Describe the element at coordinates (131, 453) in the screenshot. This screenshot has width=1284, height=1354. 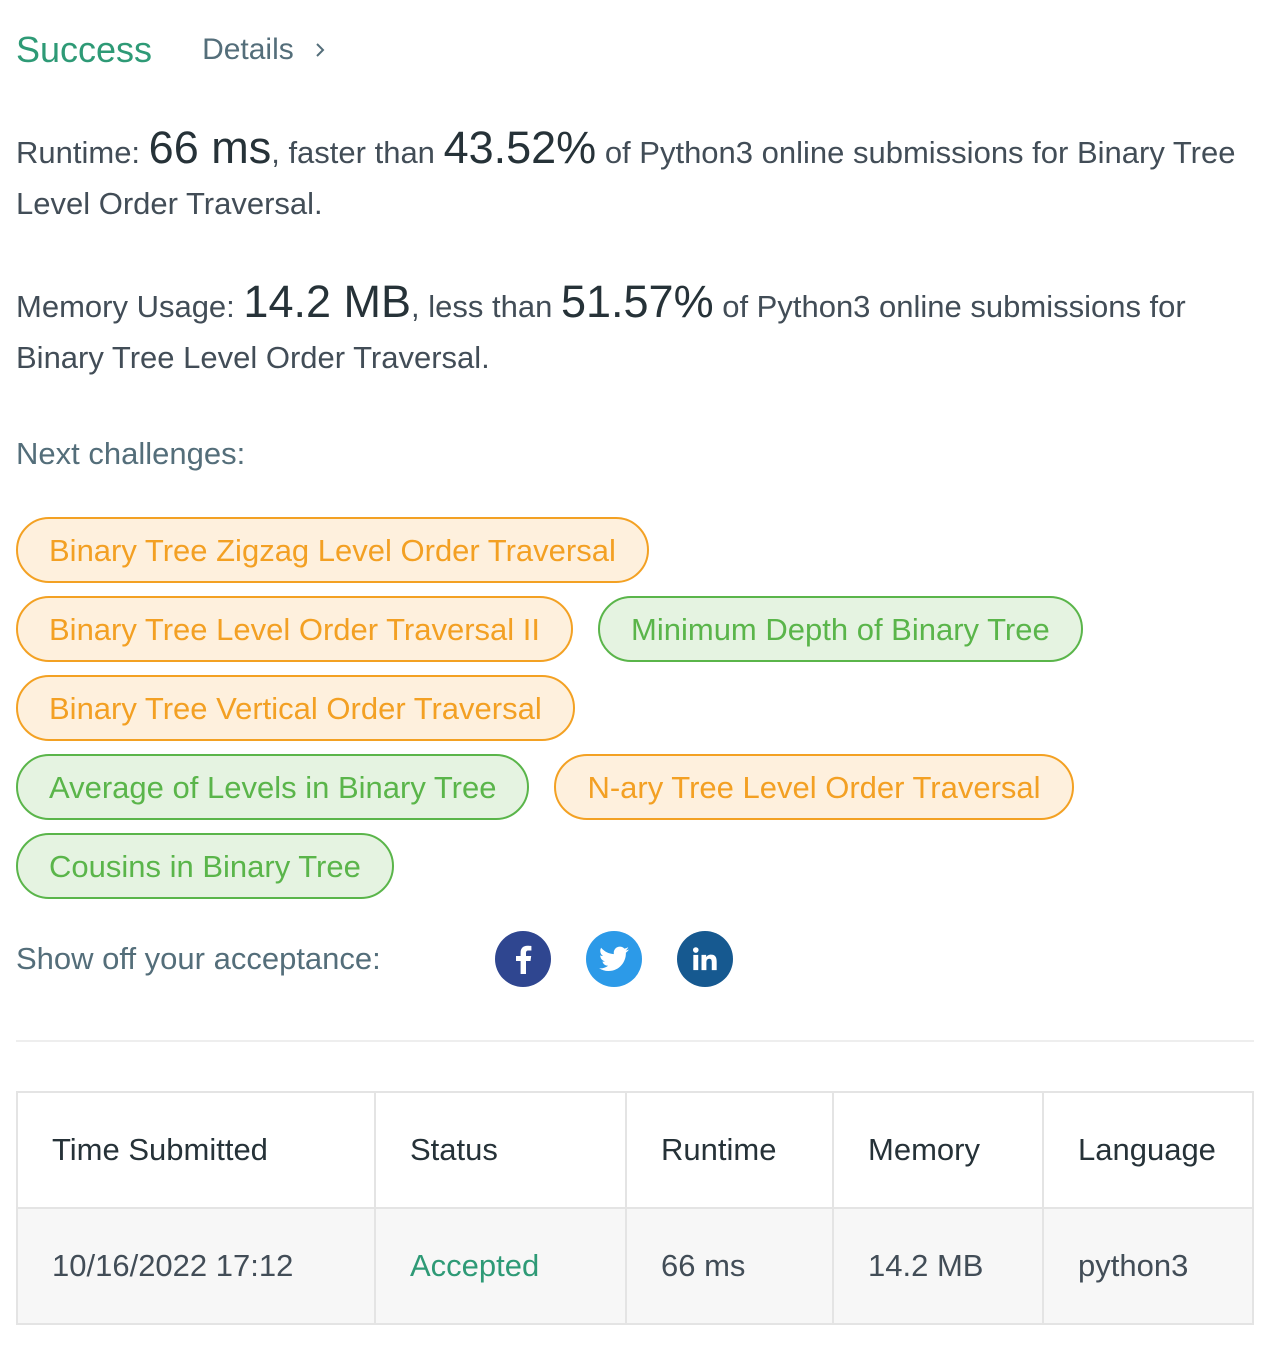
I see `next-challenges-label: Next challenges:` at that location.